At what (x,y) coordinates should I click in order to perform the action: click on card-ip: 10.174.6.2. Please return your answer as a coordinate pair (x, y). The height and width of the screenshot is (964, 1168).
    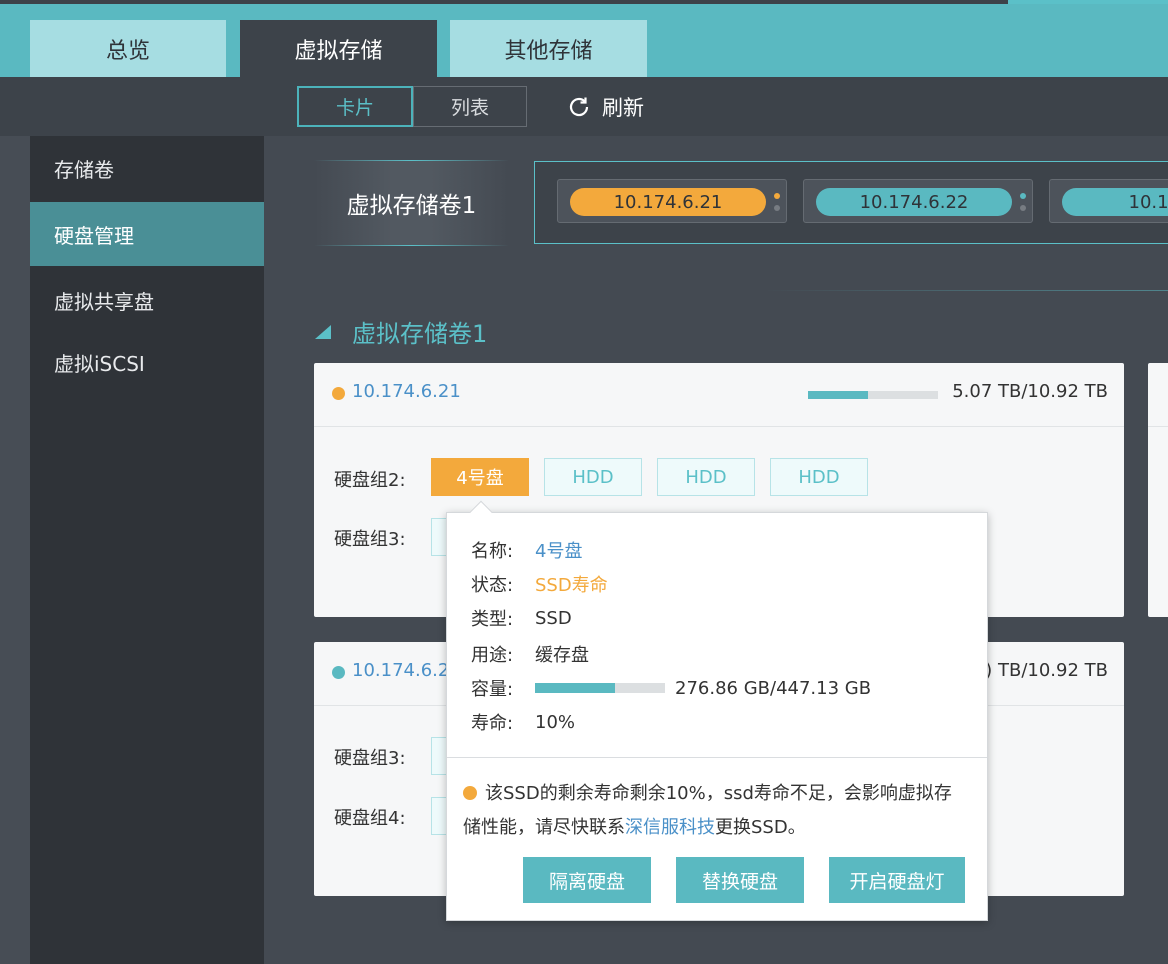
    Looking at the image, I should click on (401, 670).